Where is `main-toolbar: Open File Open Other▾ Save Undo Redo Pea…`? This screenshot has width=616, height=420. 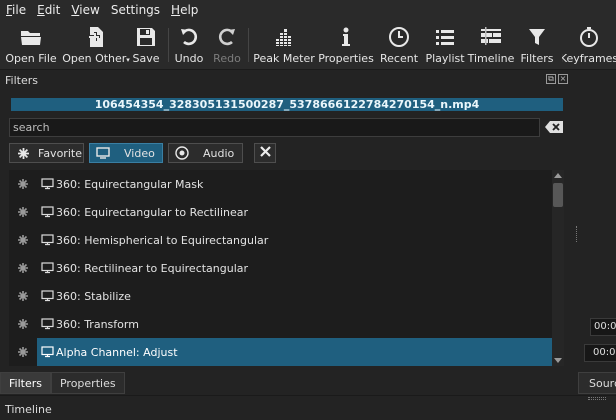
main-toolbar: Open File Open Other▾ Save Undo Redo Pea… is located at coordinates (308, 45).